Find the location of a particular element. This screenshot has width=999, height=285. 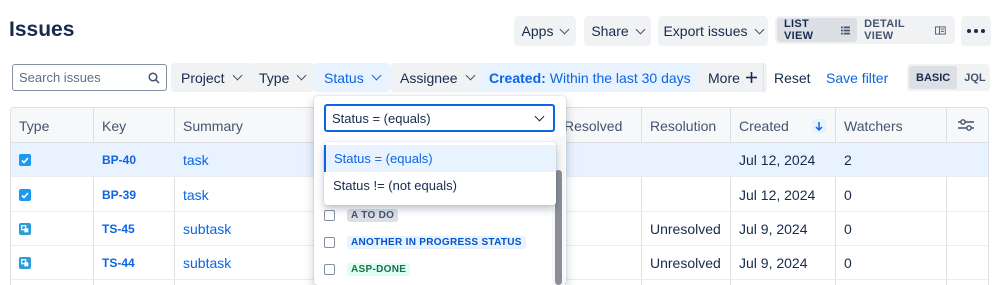

operator-options-menu: Status = (equals) Status != (not equals) is located at coordinates (440, 173).